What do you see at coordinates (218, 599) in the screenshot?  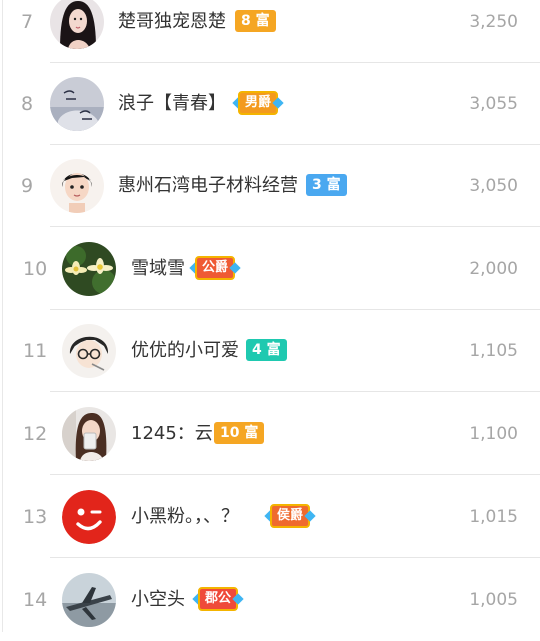 I see `noble-title-badge: 郡公` at bounding box center [218, 599].